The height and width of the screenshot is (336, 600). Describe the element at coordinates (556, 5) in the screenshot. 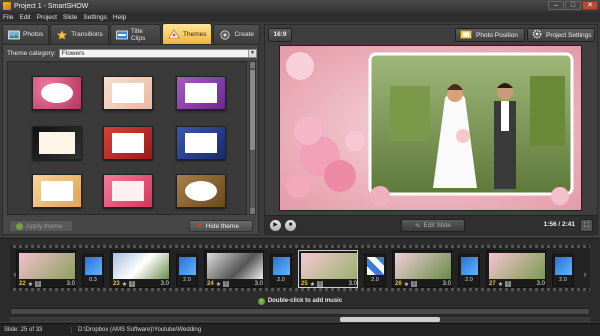

I see `minimize-button: –` at that location.